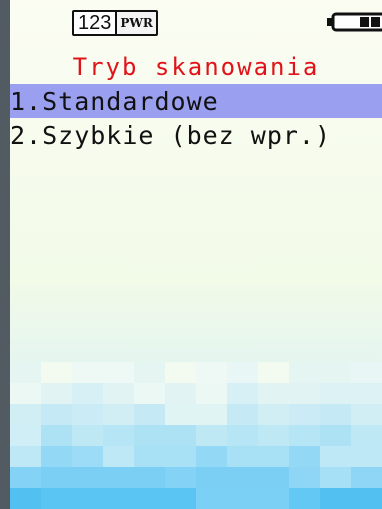  I want to click on power-label: PWR, so click(135, 23).